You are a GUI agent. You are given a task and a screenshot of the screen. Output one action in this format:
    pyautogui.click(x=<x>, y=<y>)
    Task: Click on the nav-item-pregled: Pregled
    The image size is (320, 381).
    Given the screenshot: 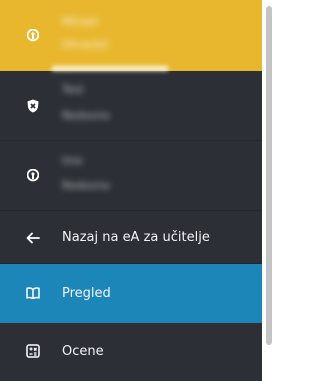 What is the action you would take?
    pyautogui.click(x=131, y=293)
    